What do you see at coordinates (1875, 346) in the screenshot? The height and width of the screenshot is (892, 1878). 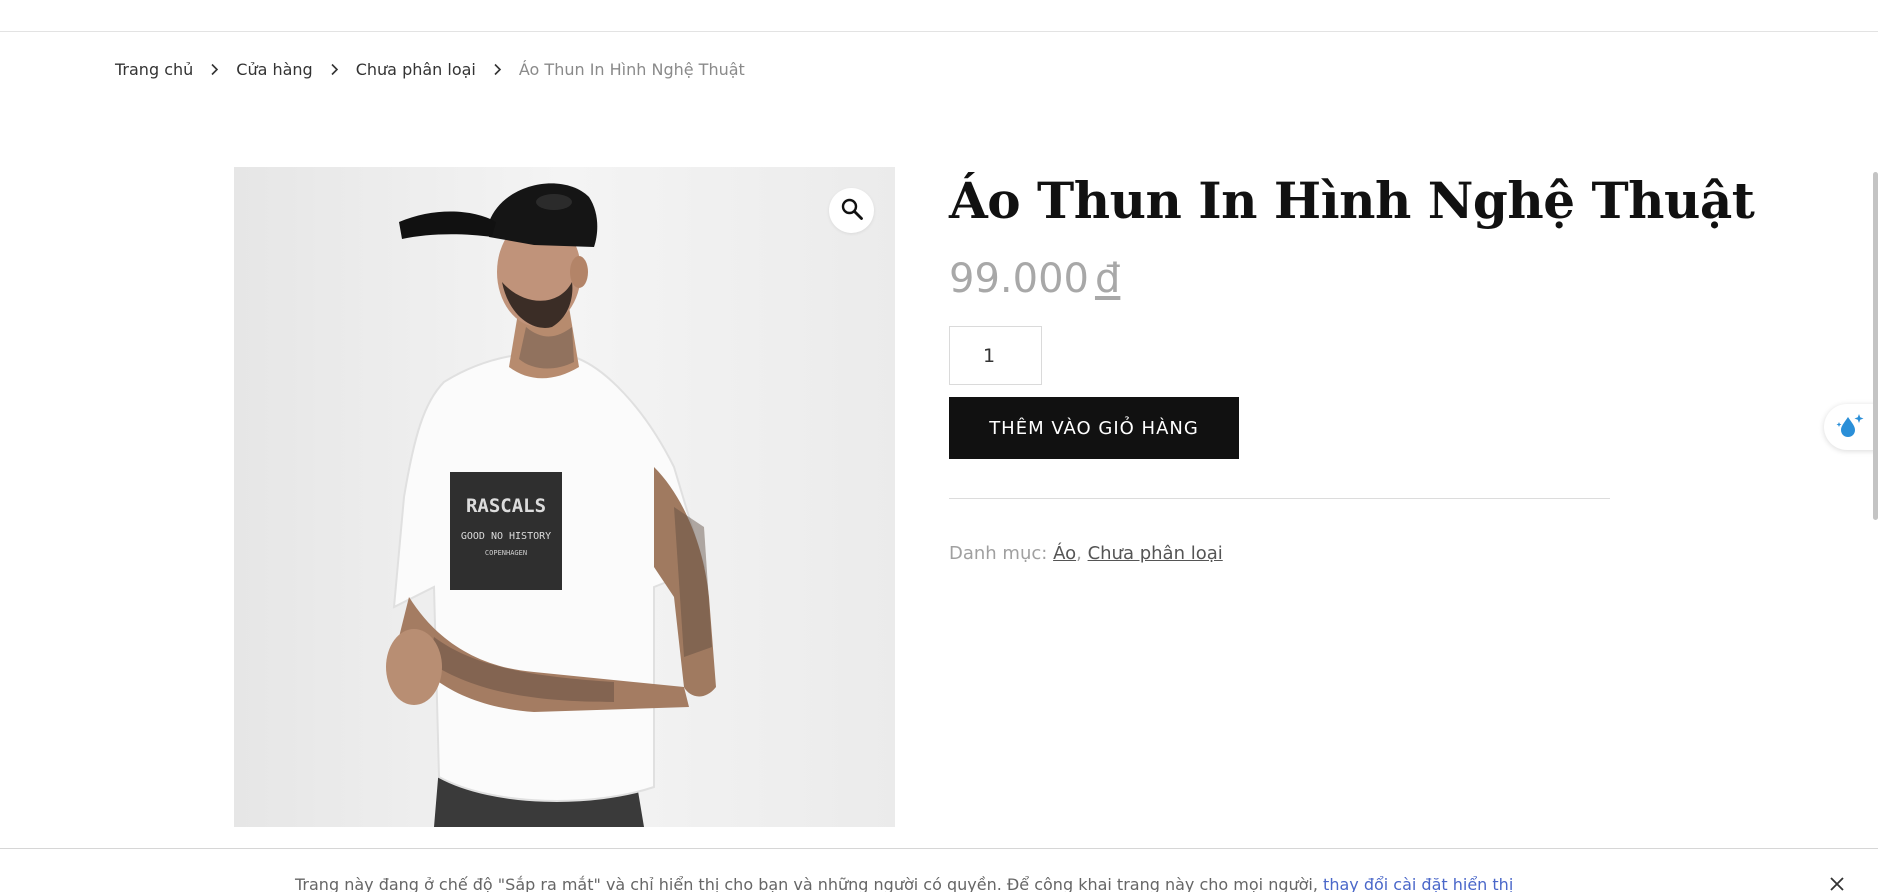 I see `page-scrollbar` at bounding box center [1875, 346].